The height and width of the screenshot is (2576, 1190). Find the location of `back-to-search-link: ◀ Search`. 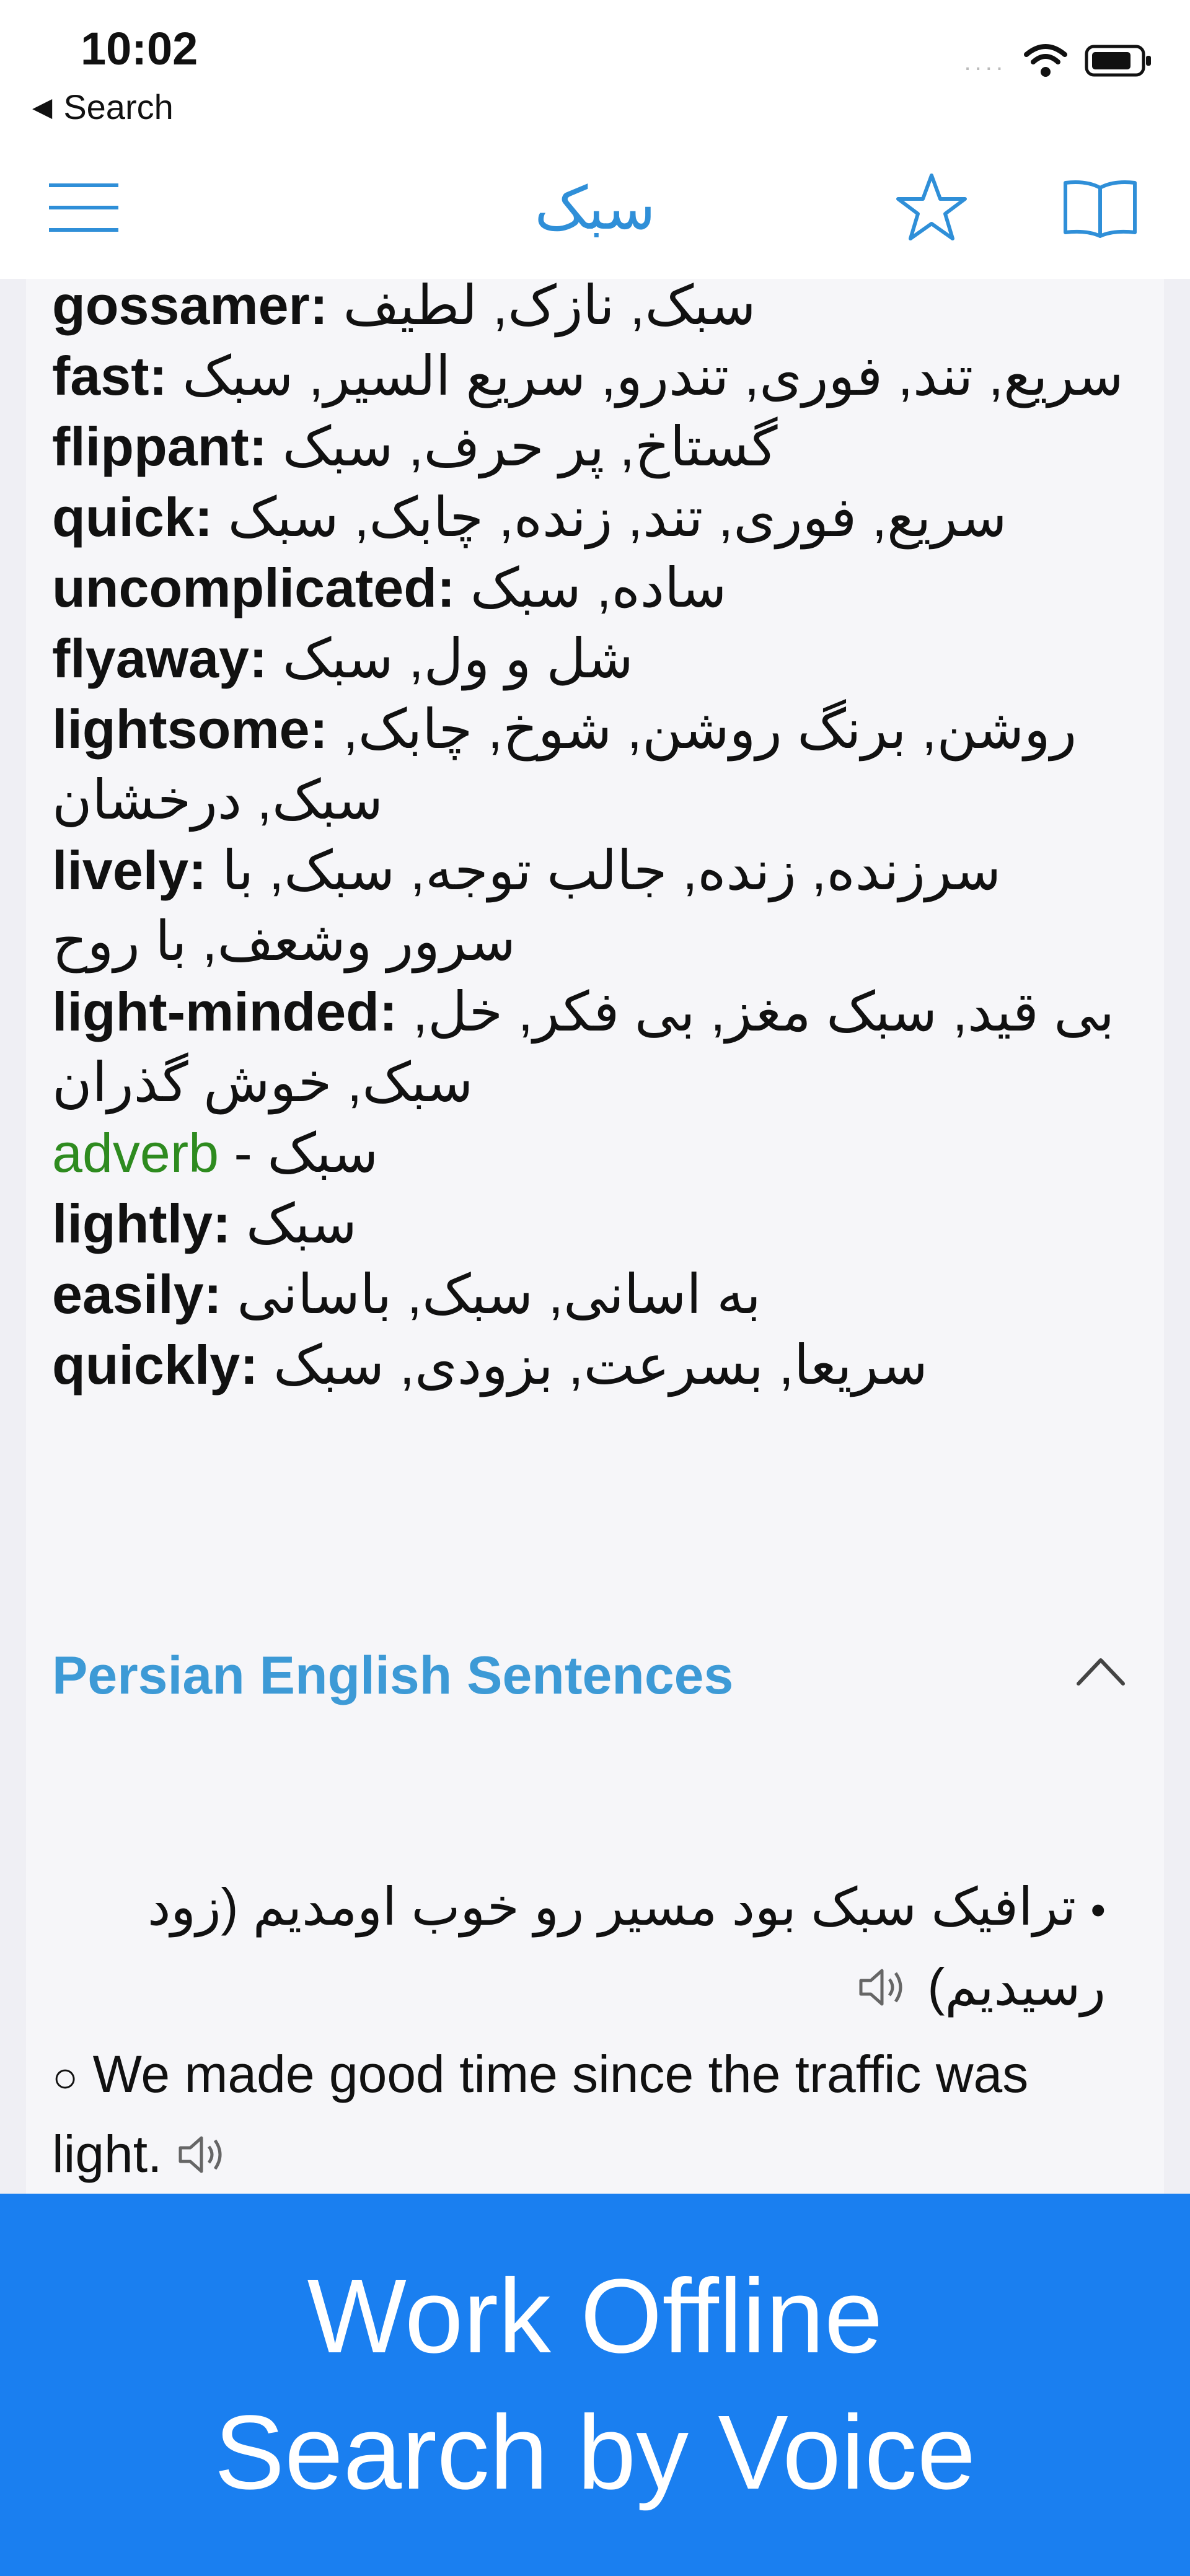

back-to-search-link: ◀ Search is located at coordinates (103, 107).